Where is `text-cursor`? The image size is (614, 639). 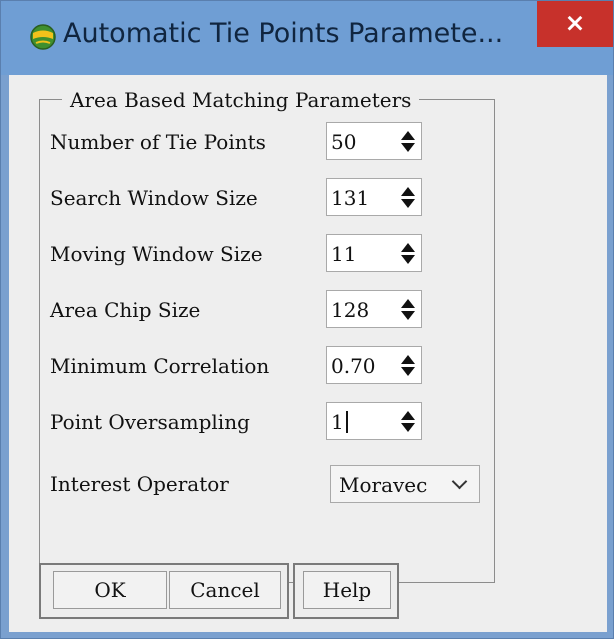 text-cursor is located at coordinates (347, 422).